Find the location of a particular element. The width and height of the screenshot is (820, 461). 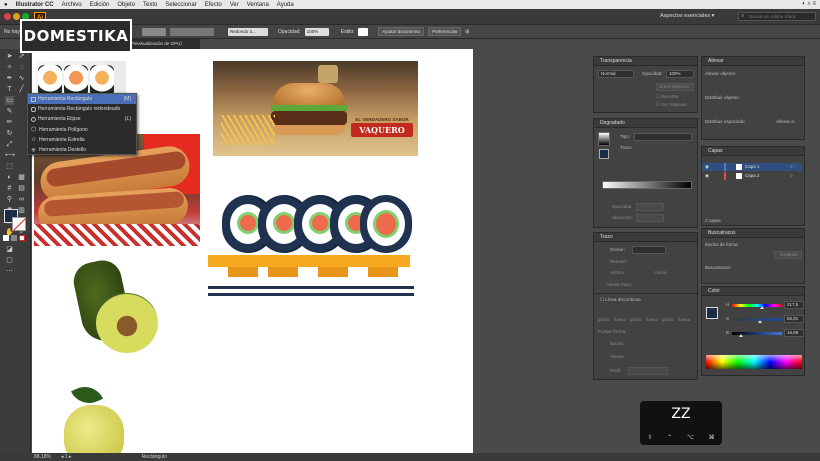

brightness-field: 16,86 is located at coordinates (794, 333).